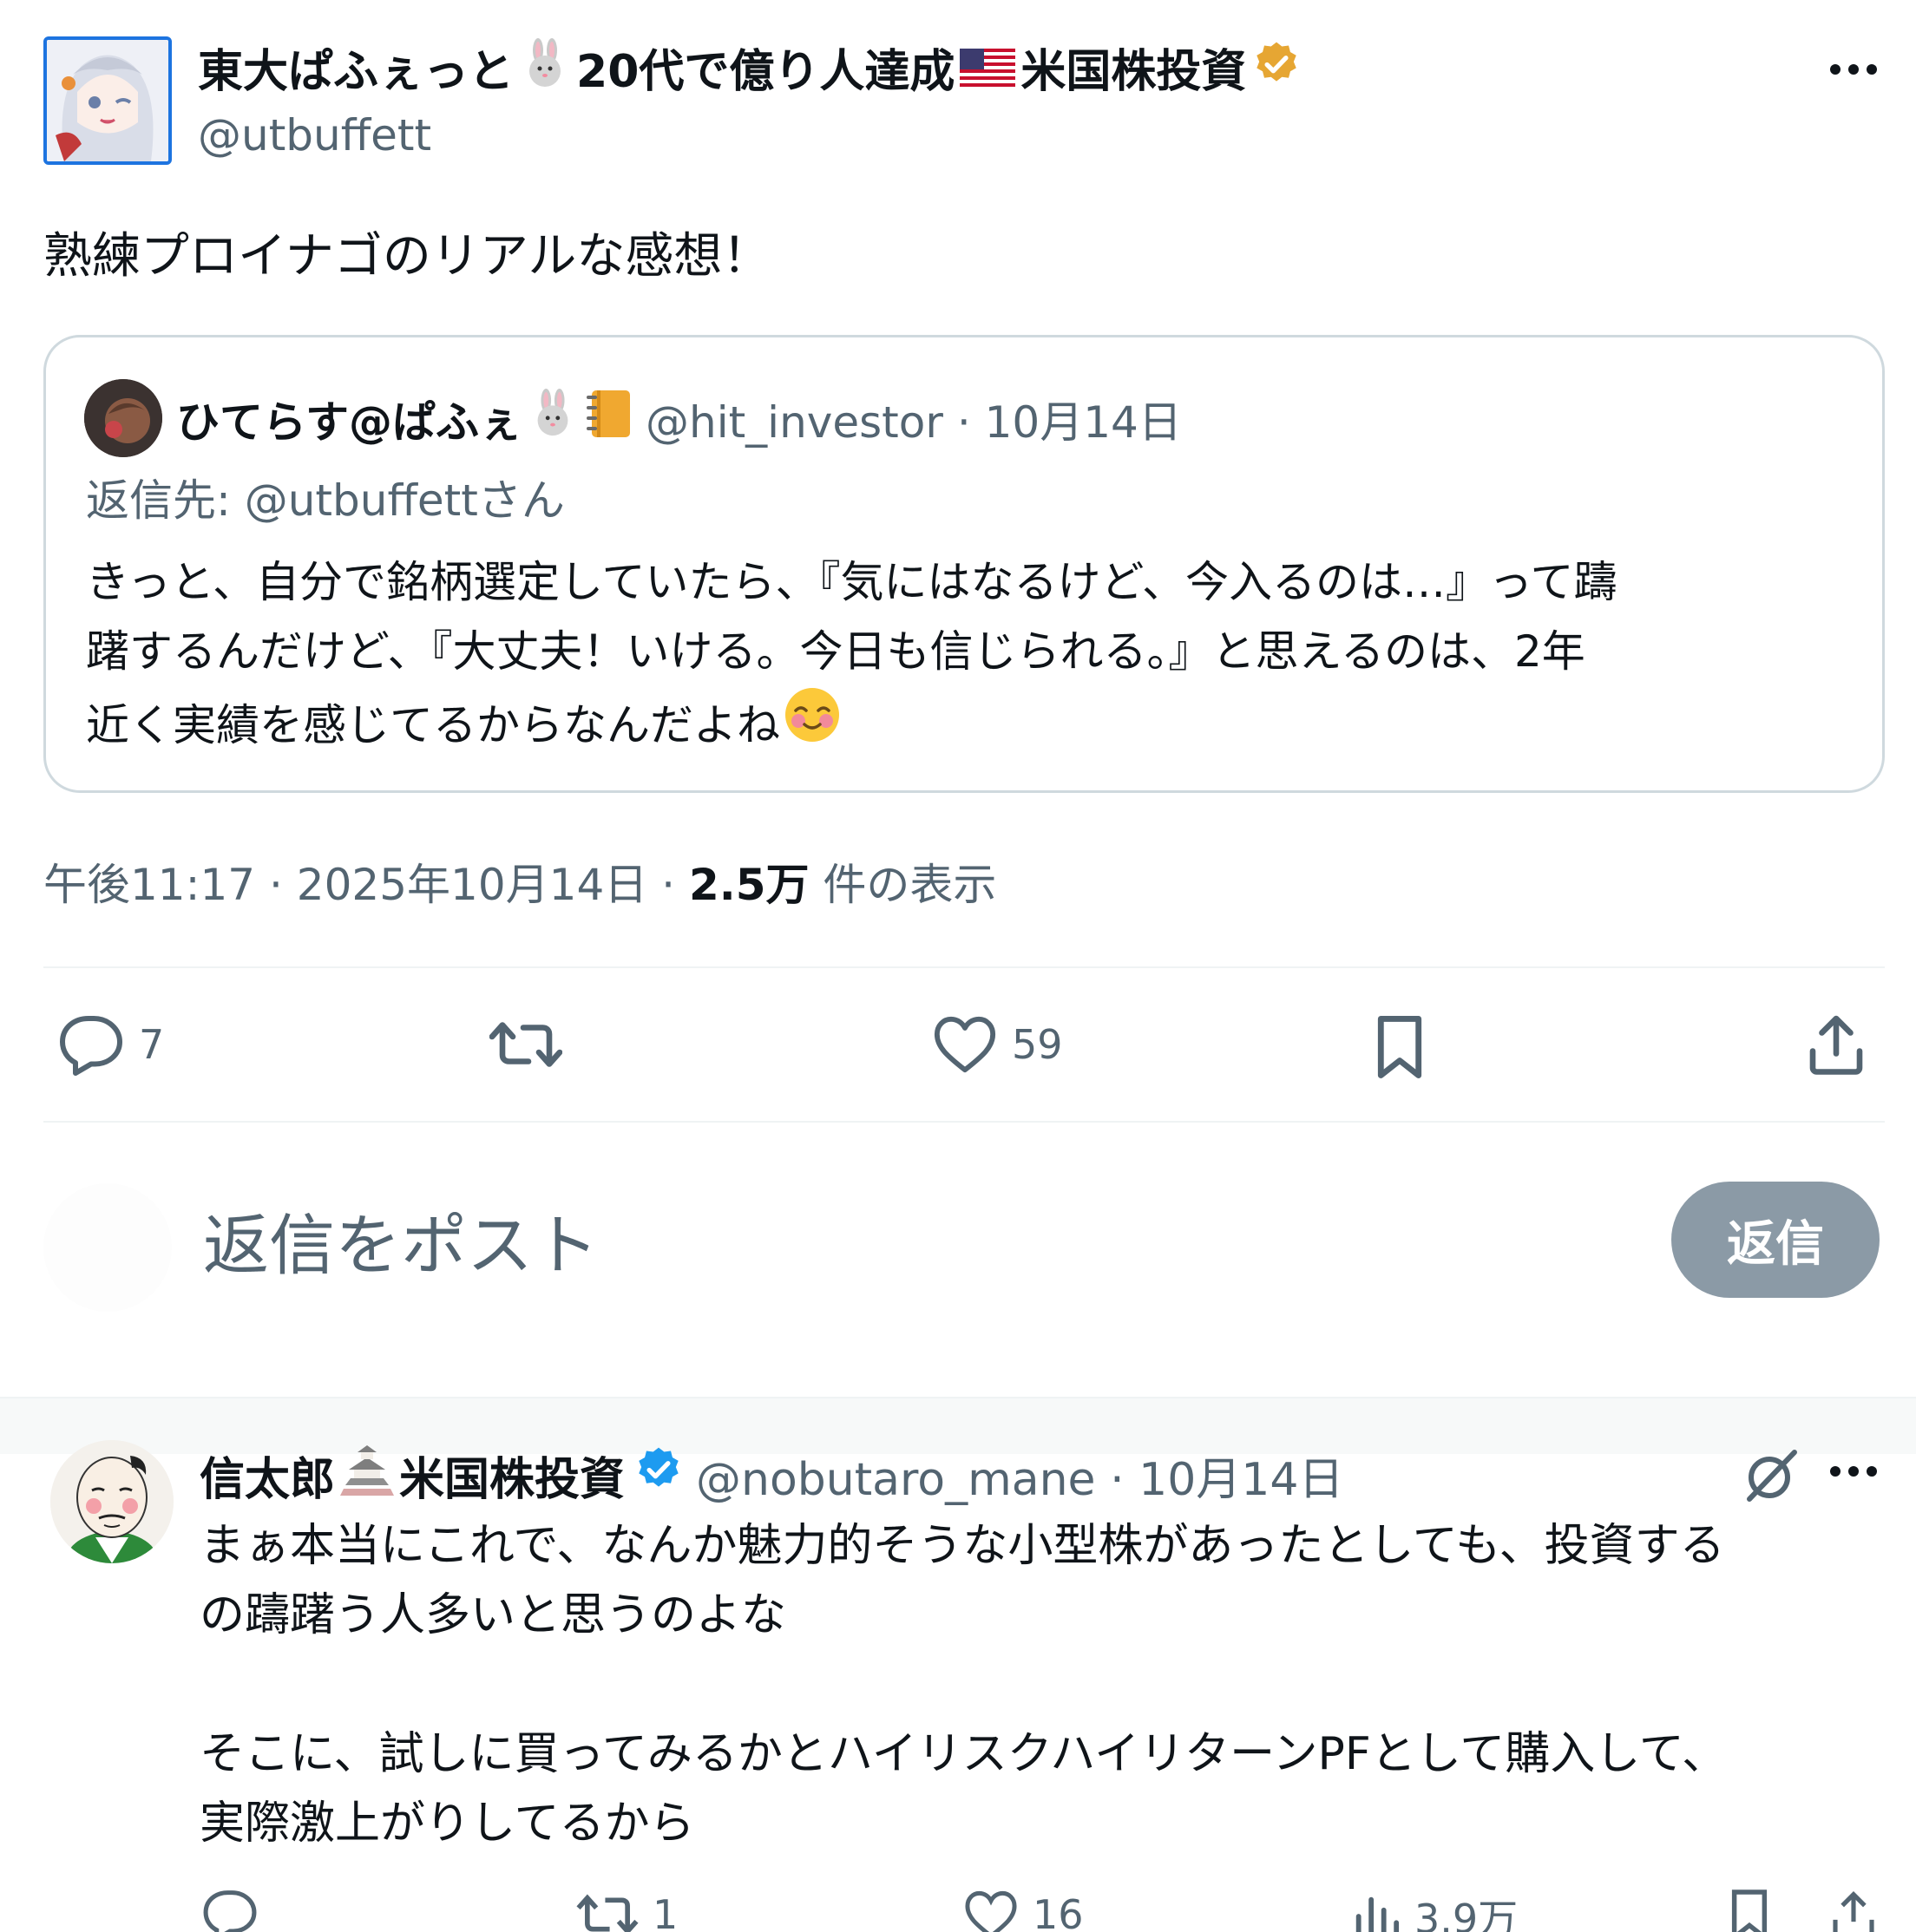  I want to click on reply-tweet-share-button, so click(1853, 1910).